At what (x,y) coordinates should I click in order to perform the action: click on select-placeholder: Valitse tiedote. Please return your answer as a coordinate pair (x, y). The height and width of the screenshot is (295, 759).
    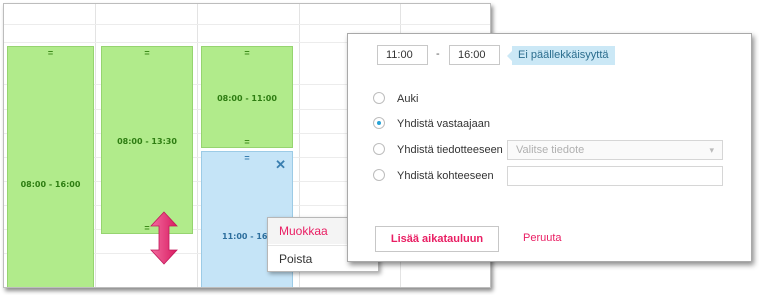
    Looking at the image, I should click on (550, 150).